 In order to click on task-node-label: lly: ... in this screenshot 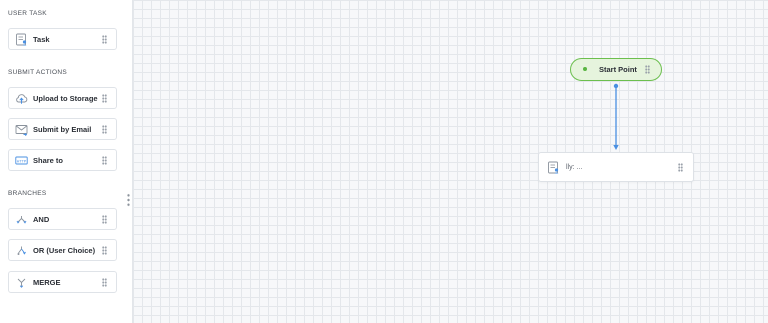, I will do `click(574, 167)`.